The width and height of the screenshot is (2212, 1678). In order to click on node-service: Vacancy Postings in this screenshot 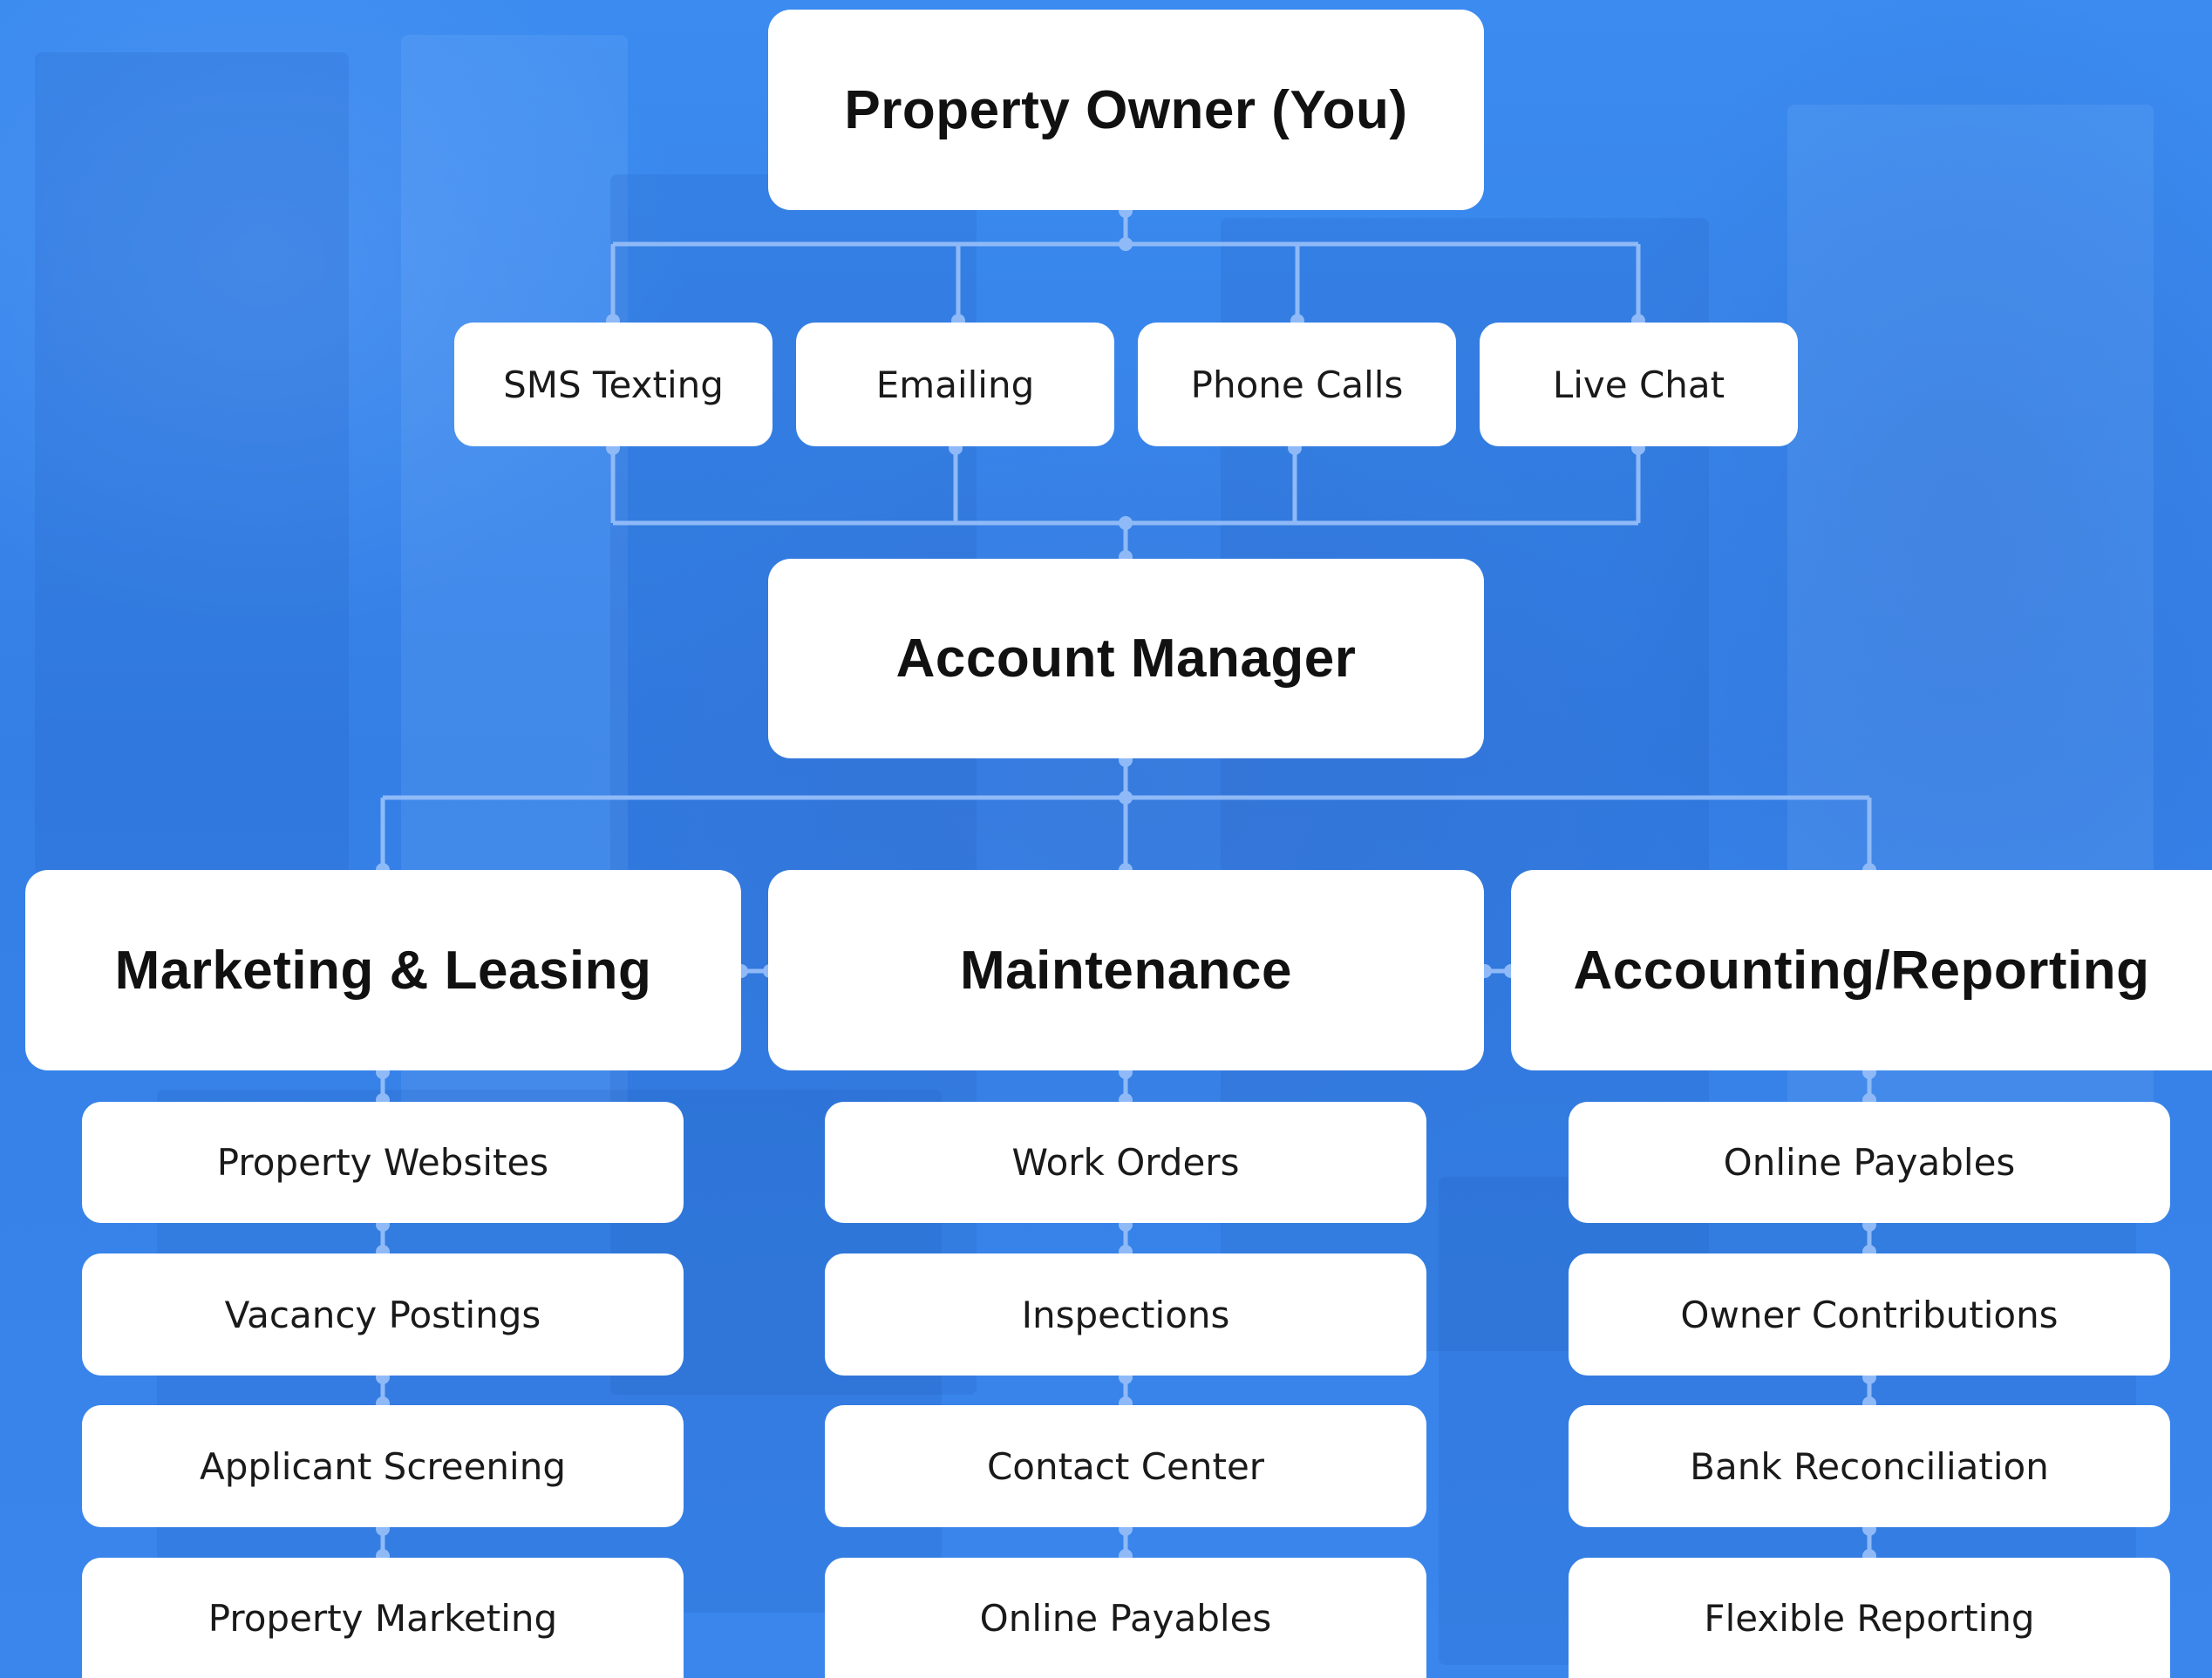, I will do `click(383, 1314)`.